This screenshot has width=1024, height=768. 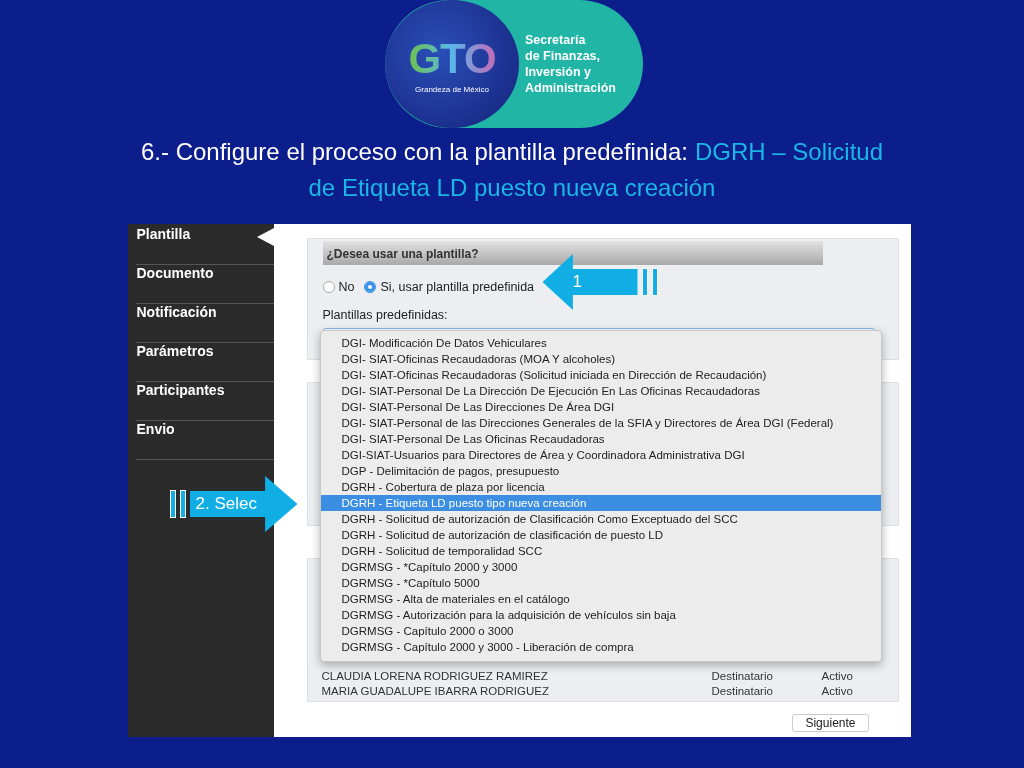 I want to click on dropdown-option: DGI- SIAT-Oficinas Recaudadoras (MOA Y alcoholes), so click(x=600, y=359).